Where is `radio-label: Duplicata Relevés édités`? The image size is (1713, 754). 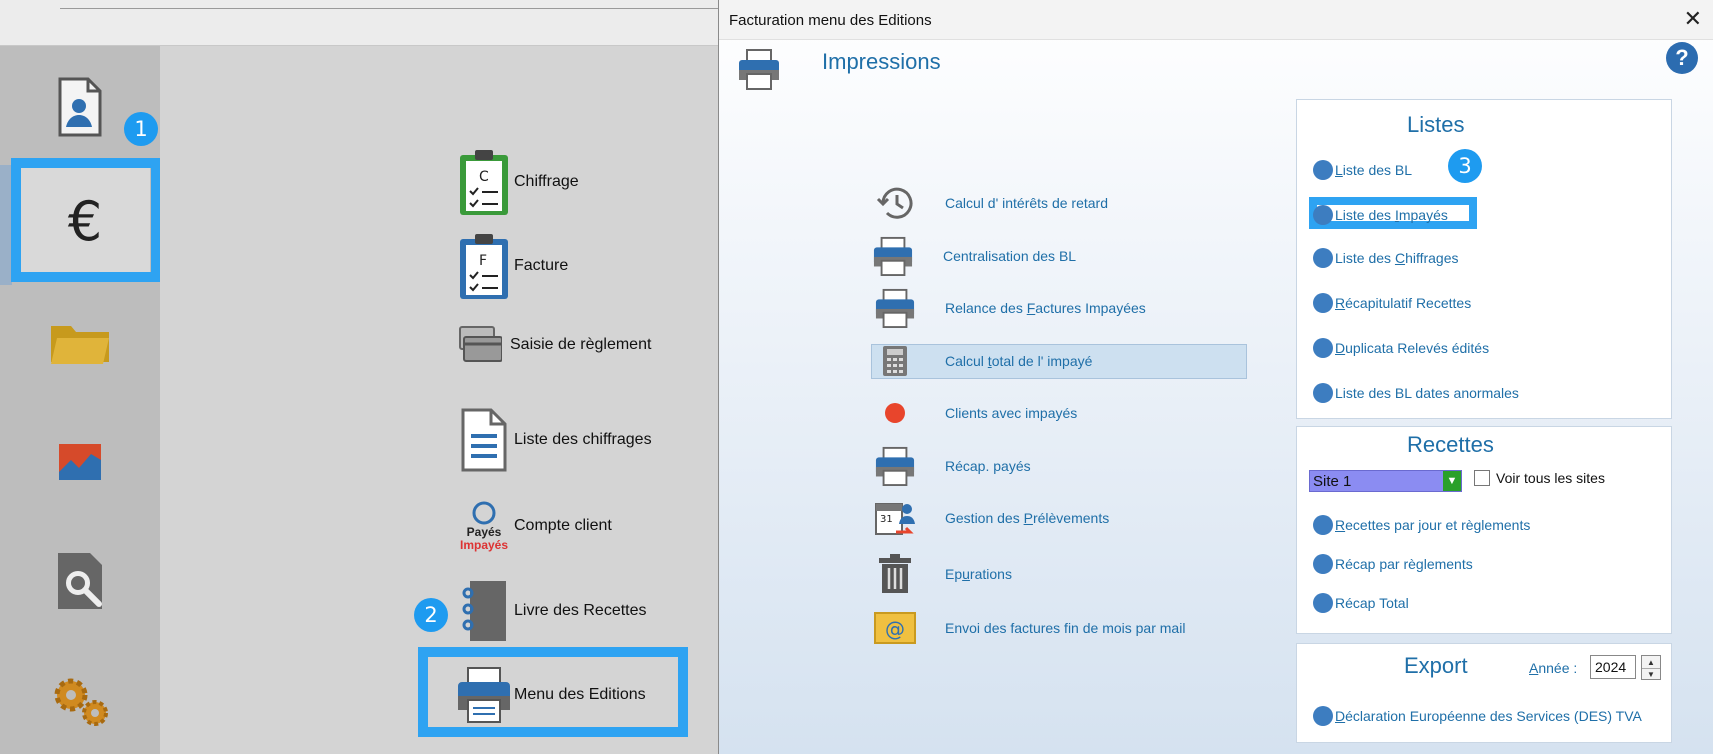
radio-label: Duplicata Relevés édités is located at coordinates (1412, 348).